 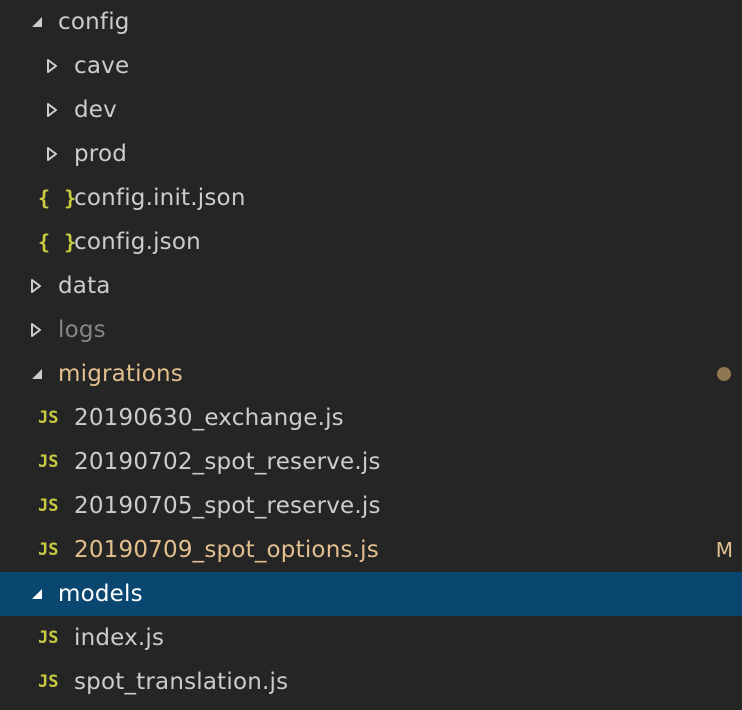 What do you see at coordinates (82, 330) in the screenshot?
I see `tree-item-label: logs` at bounding box center [82, 330].